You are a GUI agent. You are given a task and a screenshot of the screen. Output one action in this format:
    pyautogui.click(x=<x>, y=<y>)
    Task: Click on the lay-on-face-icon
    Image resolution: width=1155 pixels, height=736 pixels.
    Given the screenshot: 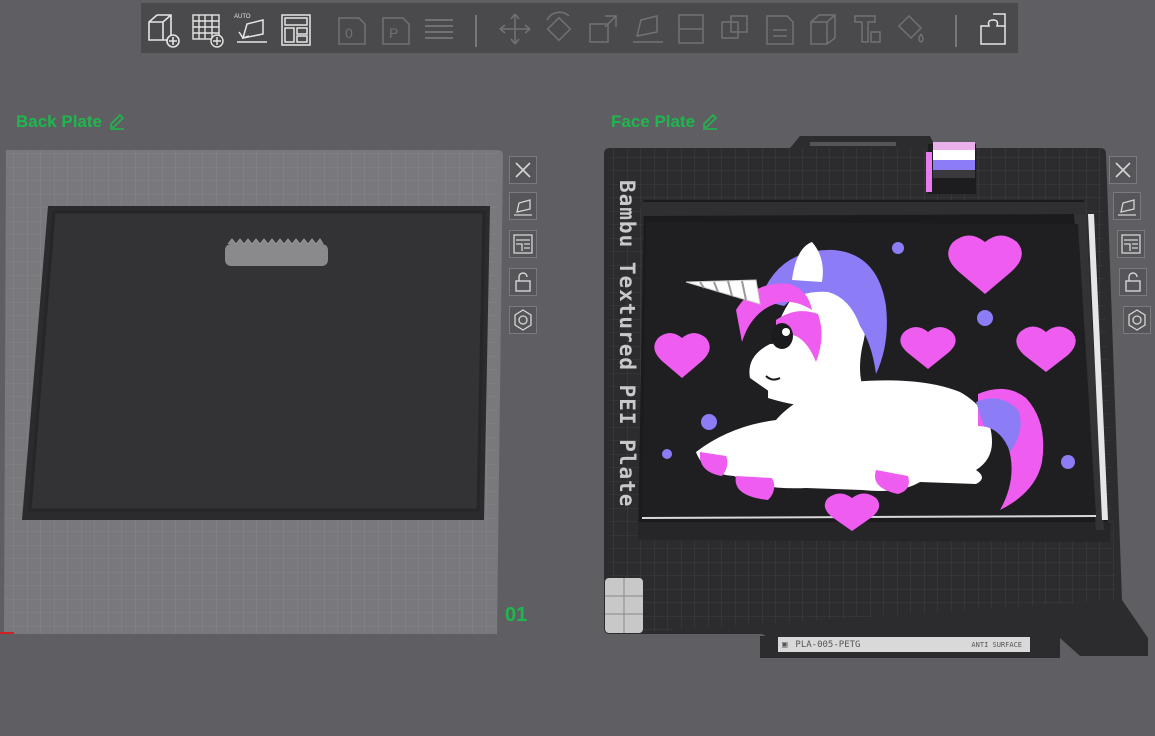 What is the action you would take?
    pyautogui.click(x=647, y=29)
    